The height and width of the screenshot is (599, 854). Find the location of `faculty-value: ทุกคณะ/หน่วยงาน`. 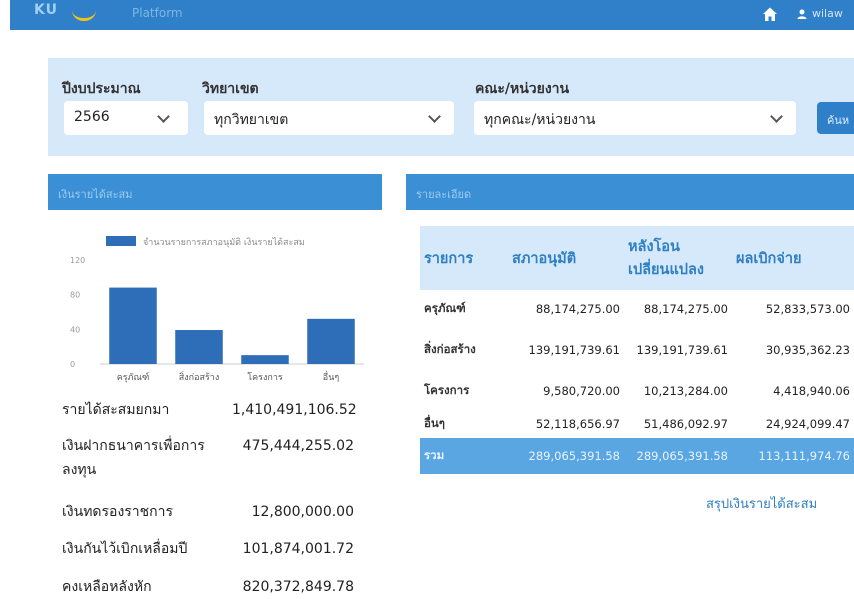

faculty-value: ทุกคณะ/หน่วยงาน is located at coordinates (540, 120).